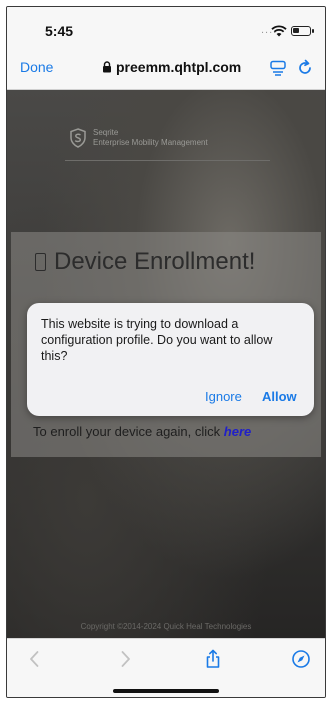  What do you see at coordinates (302, 31) in the screenshot?
I see `battery-icon` at bounding box center [302, 31].